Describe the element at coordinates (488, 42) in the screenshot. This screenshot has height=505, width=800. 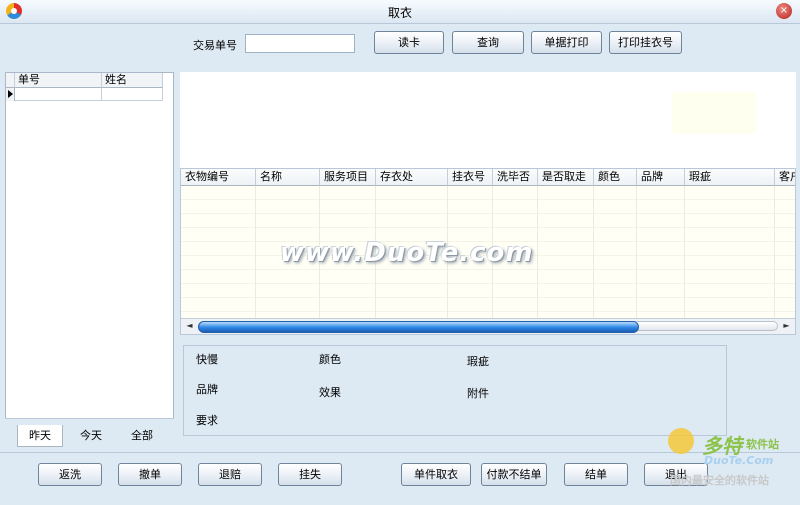
I see `query-button: 查询` at that location.